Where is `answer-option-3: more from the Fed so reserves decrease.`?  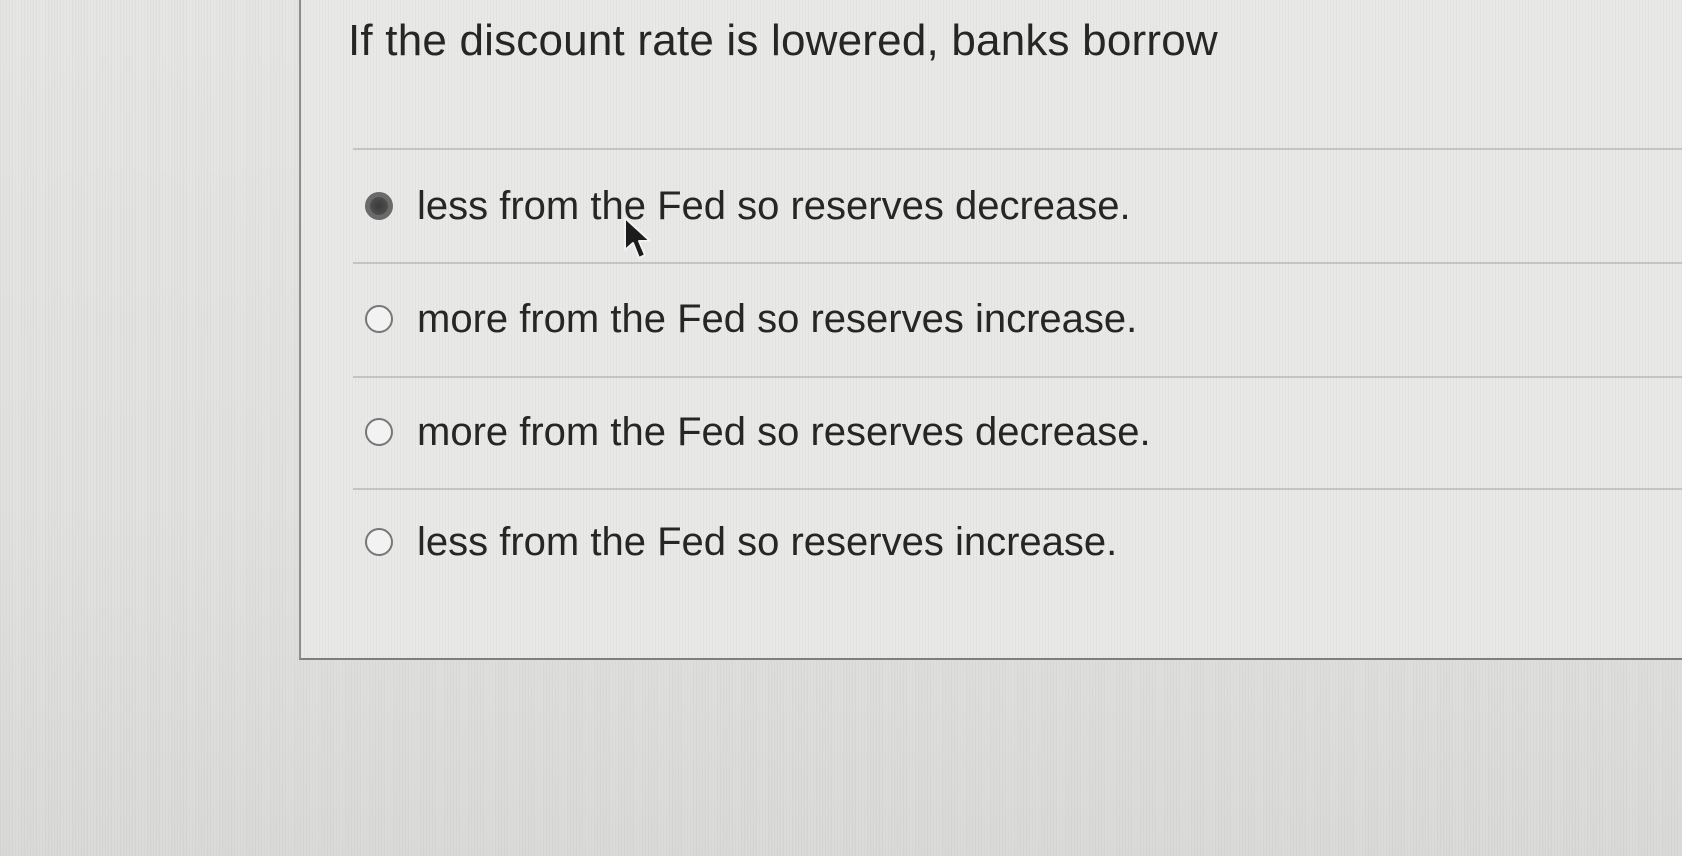
answer-option-3: more from the Fed so reserves decrease. is located at coordinates (915, 432).